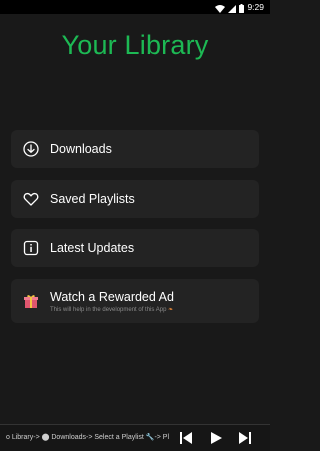 The image size is (320, 451). What do you see at coordinates (216, 438) in the screenshot?
I see `play-icon` at bounding box center [216, 438].